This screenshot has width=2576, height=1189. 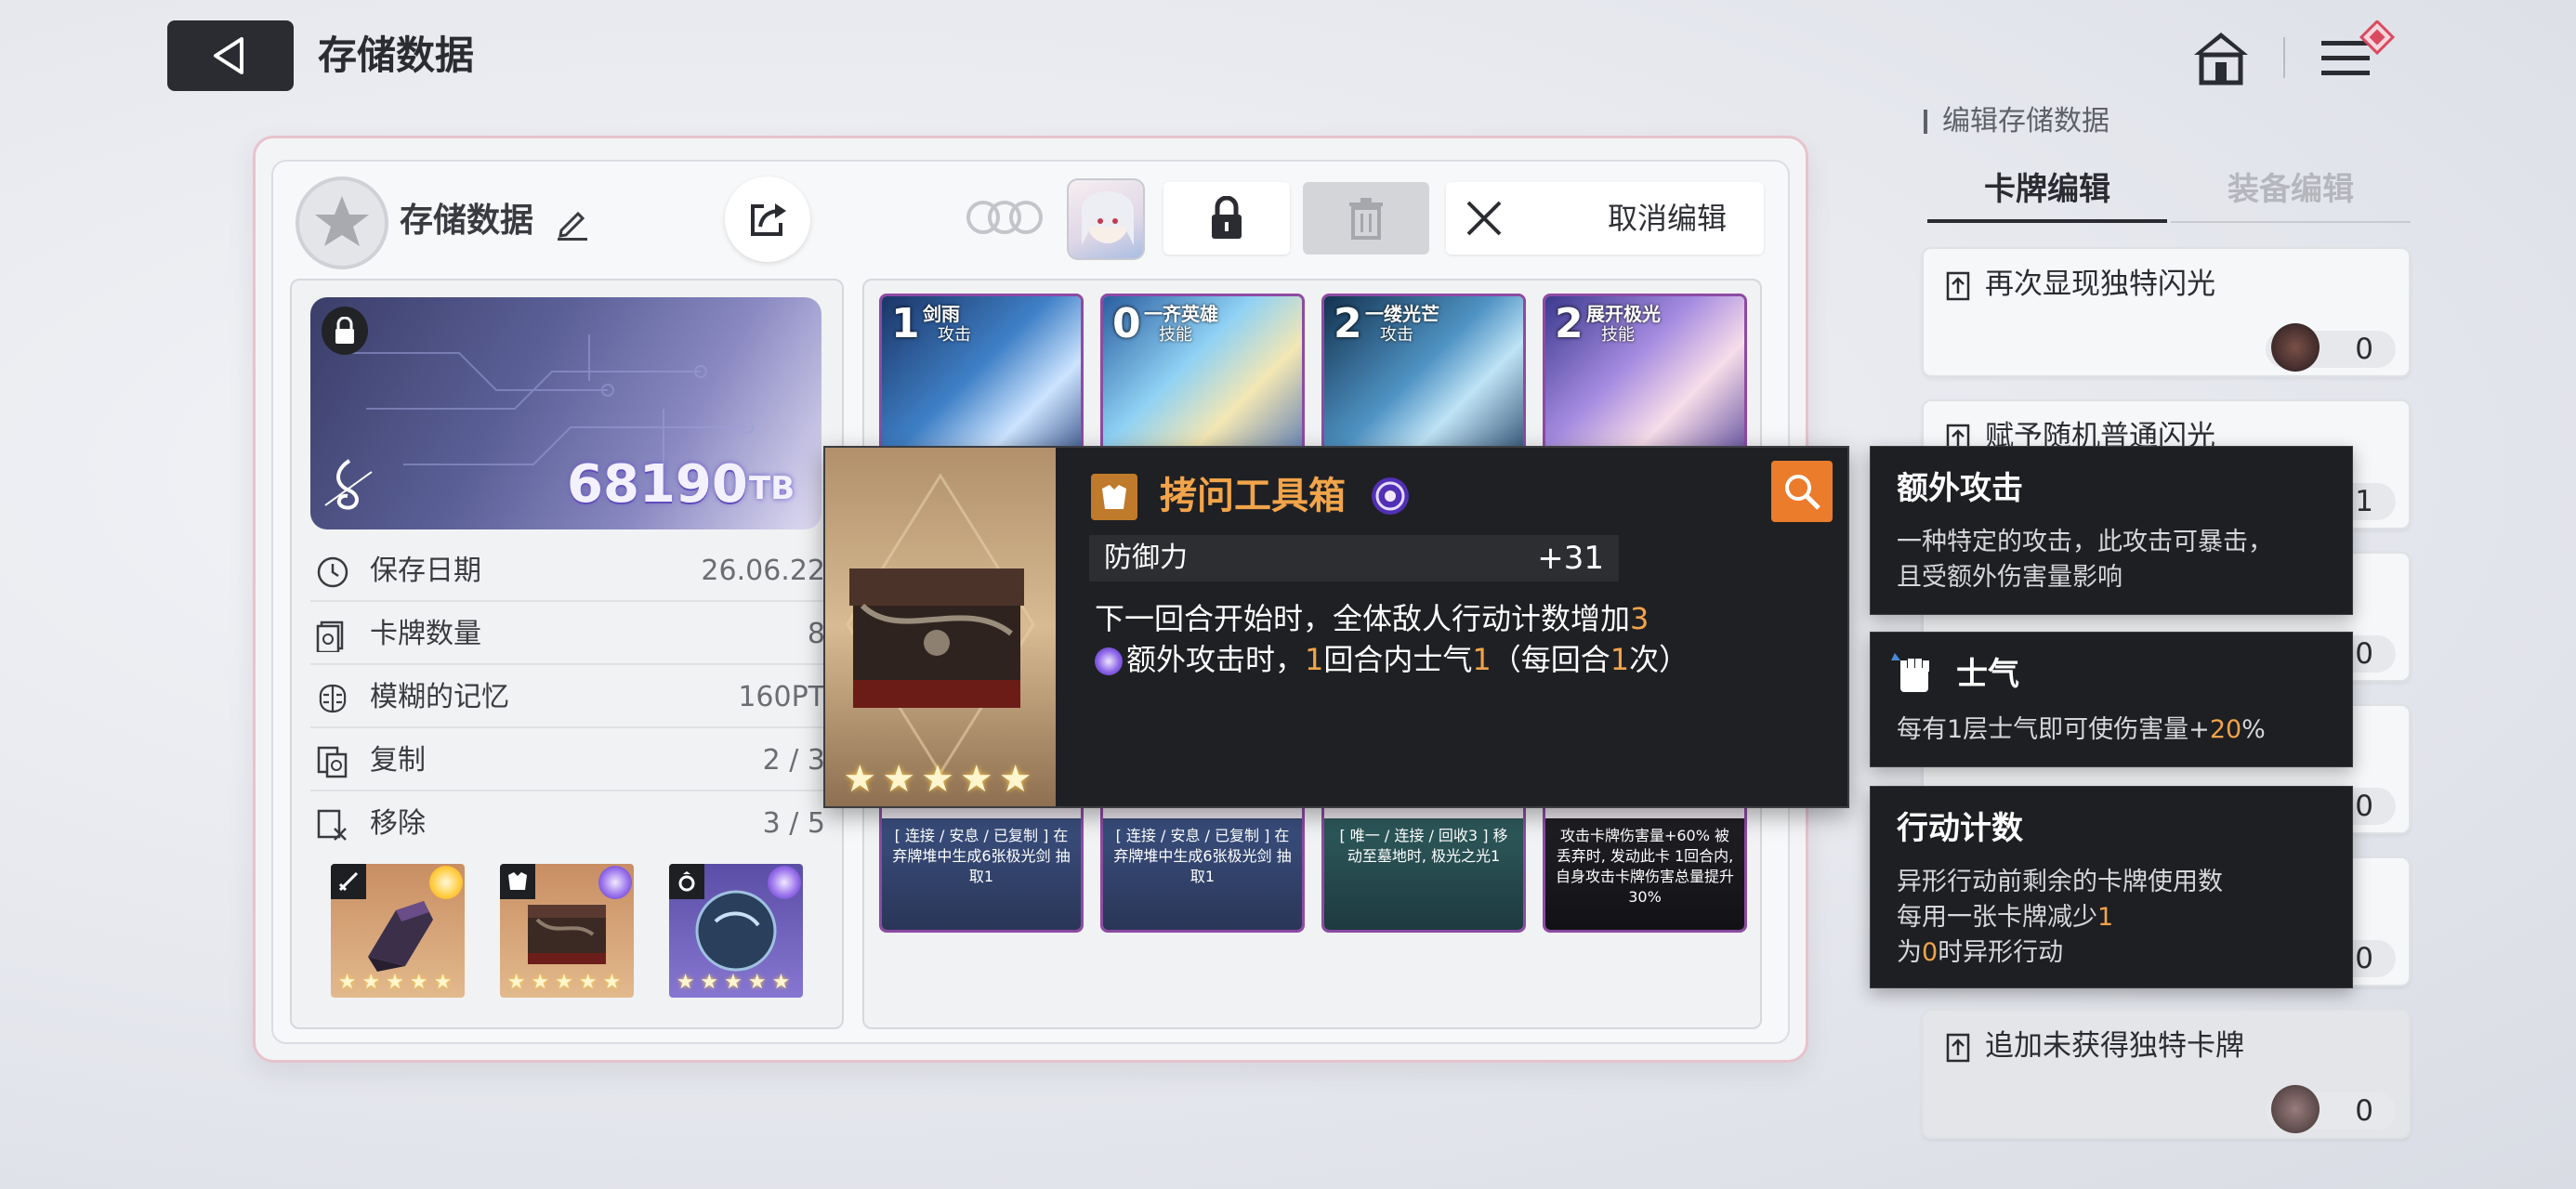 I want to click on delete-button, so click(x=1366, y=218).